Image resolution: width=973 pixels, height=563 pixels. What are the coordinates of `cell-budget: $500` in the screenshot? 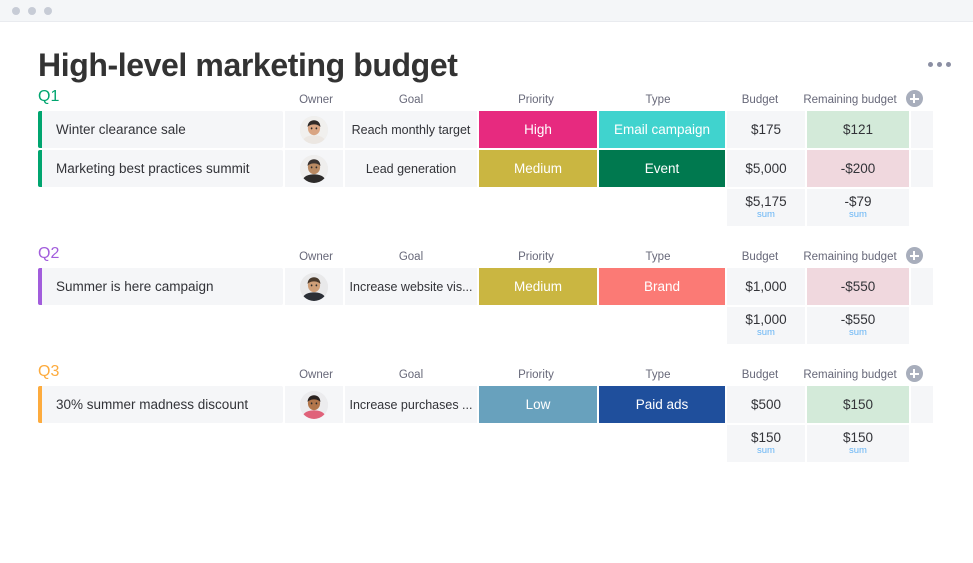 It's located at (766, 405).